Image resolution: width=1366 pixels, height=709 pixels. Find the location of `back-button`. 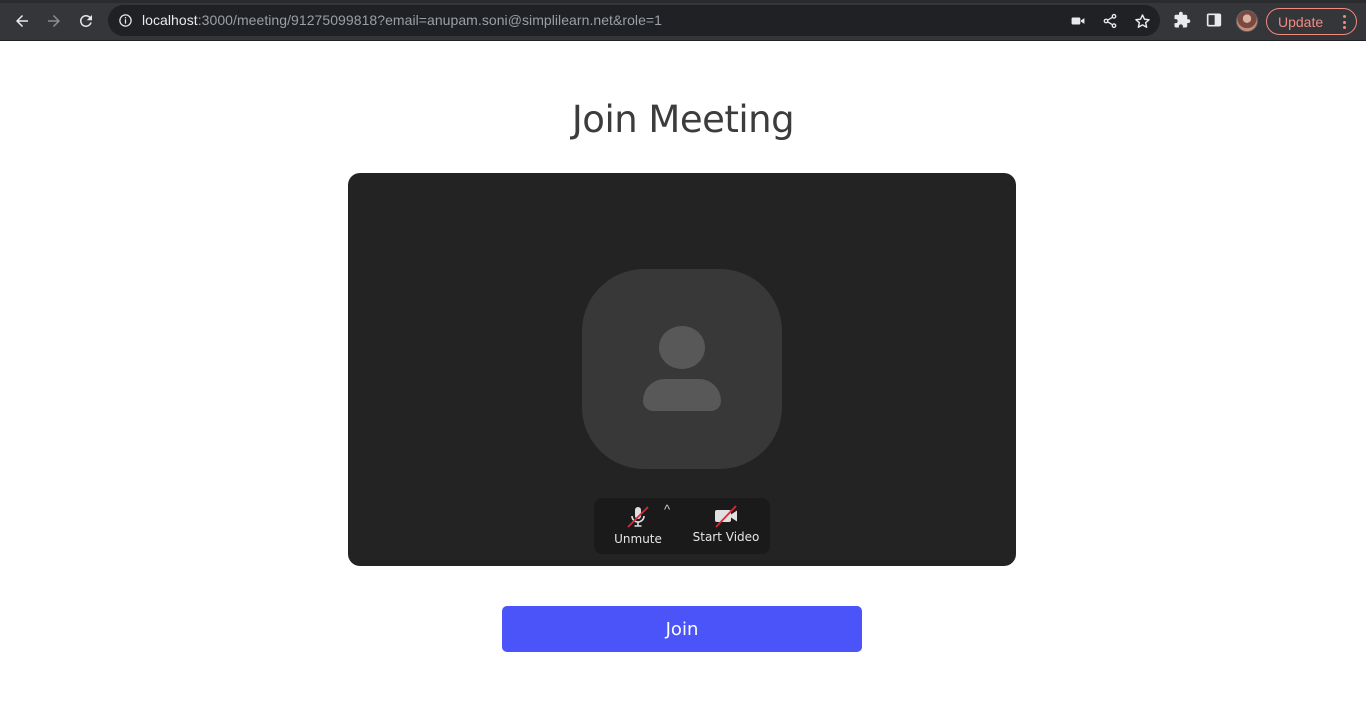

back-button is located at coordinates (22, 21).